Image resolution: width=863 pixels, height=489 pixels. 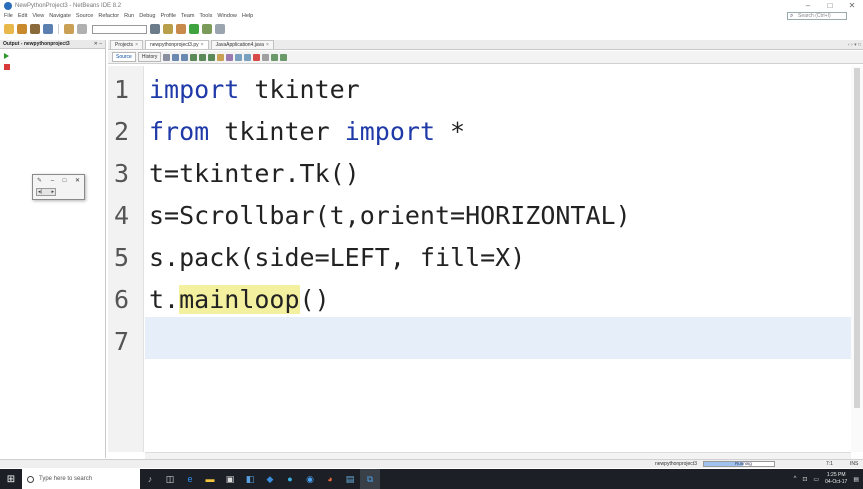 What do you see at coordinates (676, 464) in the screenshot?
I see `running-project-label: newpythonproject3` at bounding box center [676, 464].